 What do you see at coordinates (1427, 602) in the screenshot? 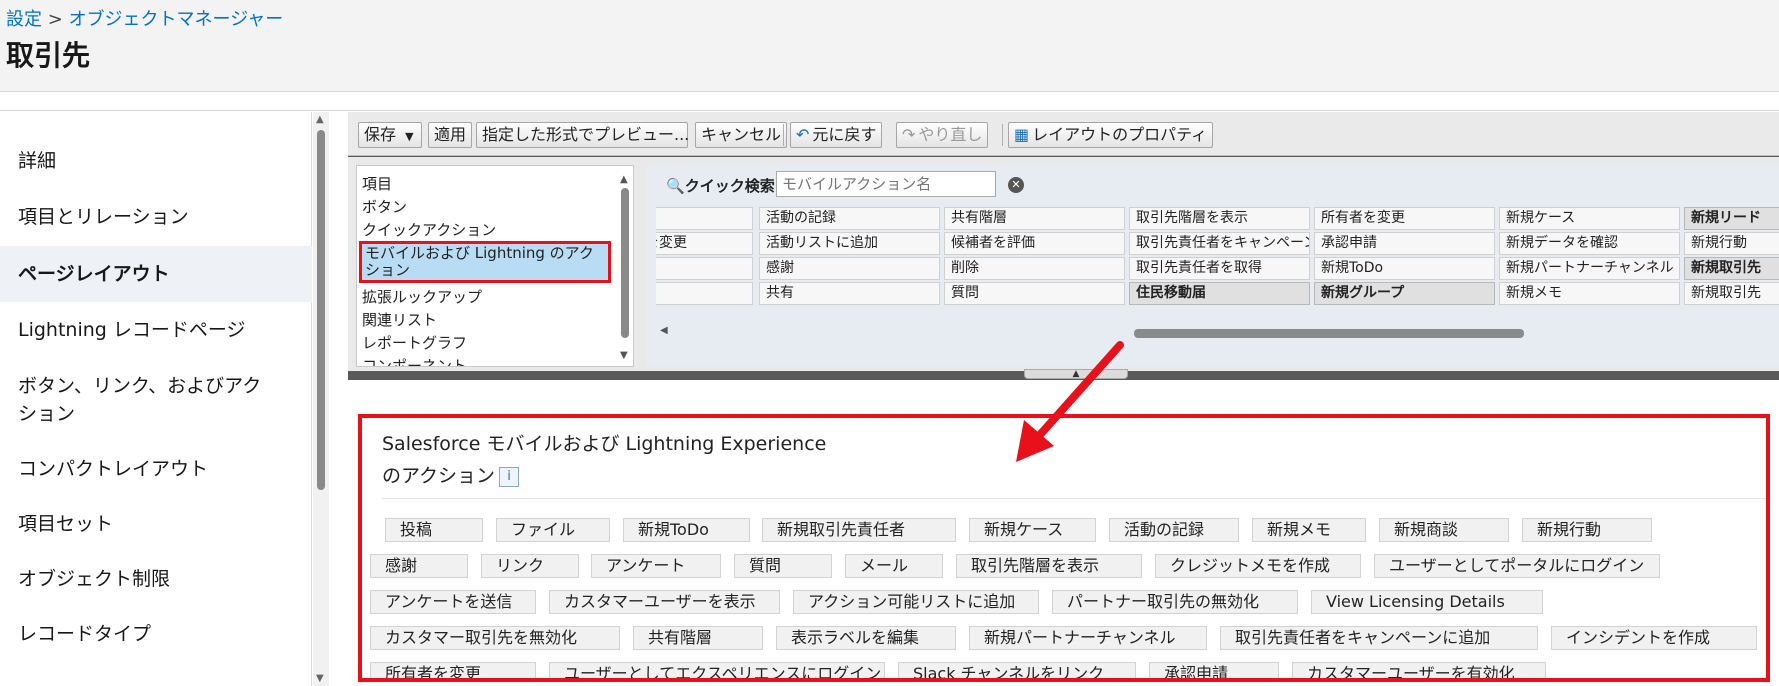
I see `layout-action-chip: View Licensing Details` at bounding box center [1427, 602].